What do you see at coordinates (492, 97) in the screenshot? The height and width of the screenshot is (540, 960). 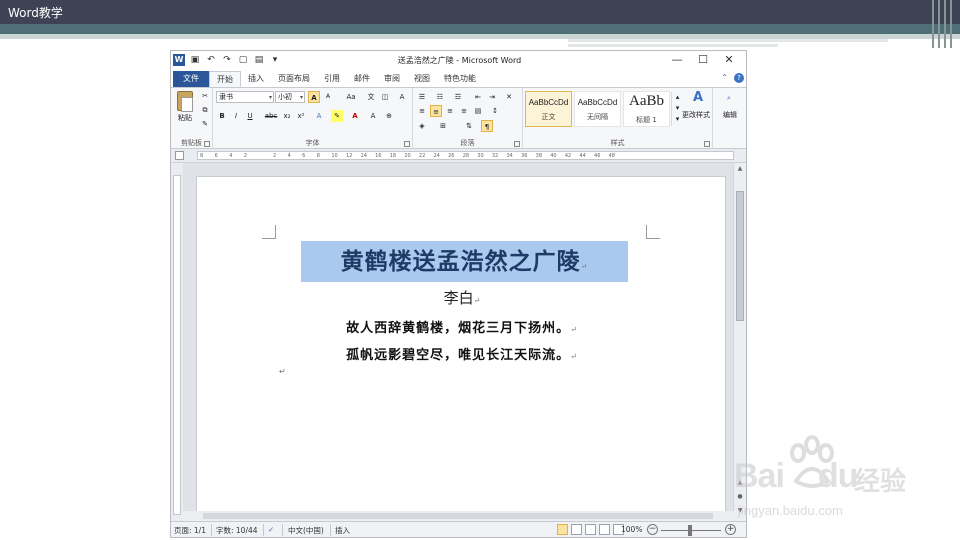 I see `increase-indent-icon: ⇥` at bounding box center [492, 97].